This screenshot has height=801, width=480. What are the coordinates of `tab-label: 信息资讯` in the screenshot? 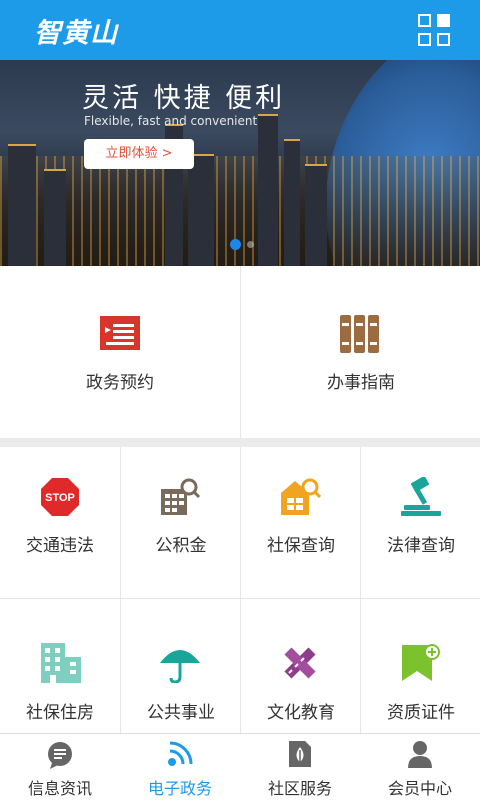 It's located at (59, 788).